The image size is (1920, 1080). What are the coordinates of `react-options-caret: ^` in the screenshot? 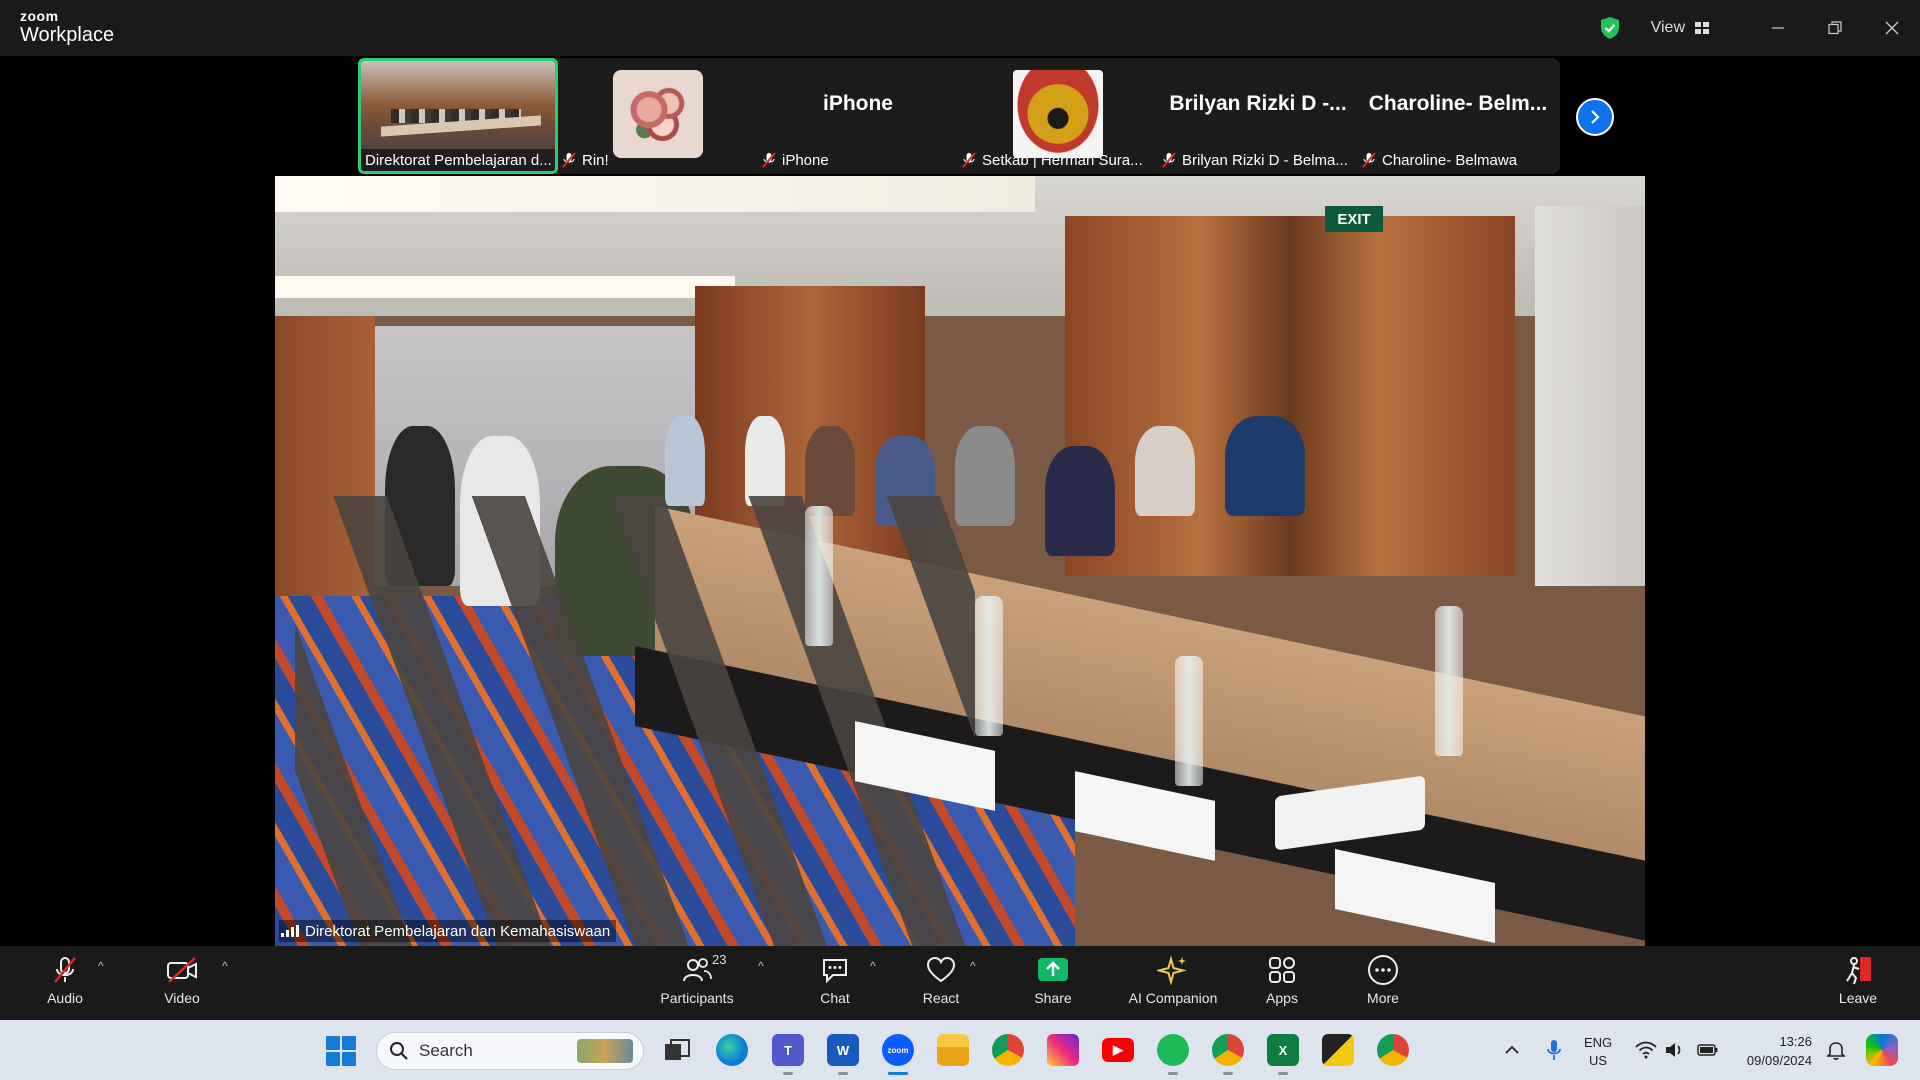 It's located at (976, 966).